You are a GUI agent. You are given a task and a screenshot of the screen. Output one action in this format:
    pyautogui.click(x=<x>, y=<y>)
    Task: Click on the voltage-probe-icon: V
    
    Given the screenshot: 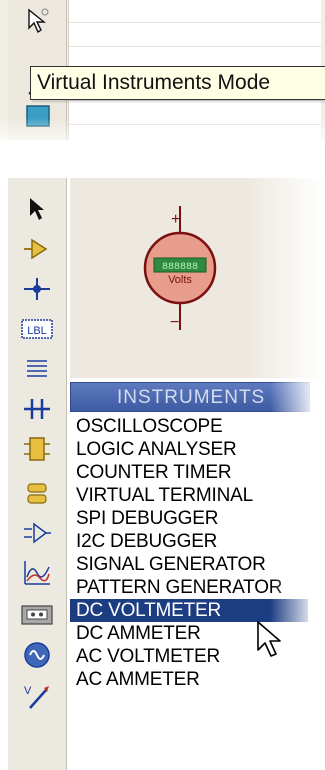 What is the action you would take?
    pyautogui.click(x=37, y=697)
    